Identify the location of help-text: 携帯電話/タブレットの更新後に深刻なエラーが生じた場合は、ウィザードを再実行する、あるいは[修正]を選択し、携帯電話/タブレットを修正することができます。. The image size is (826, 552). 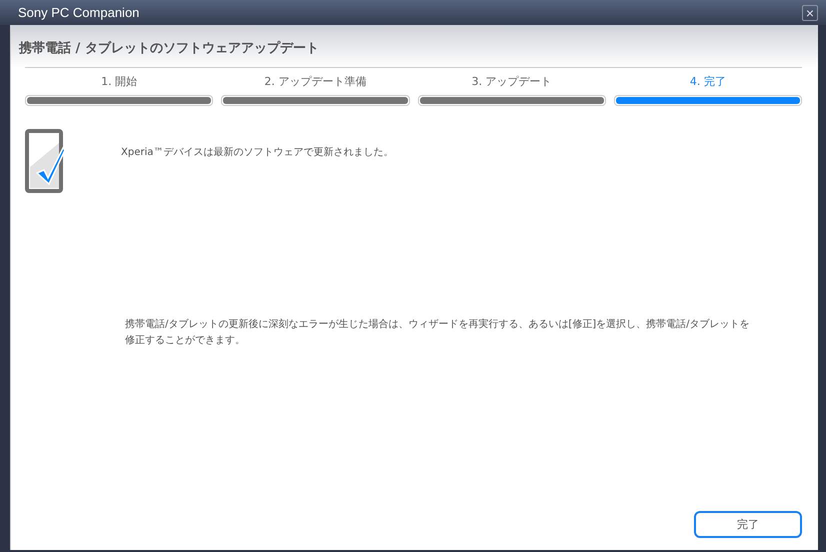
(438, 333).